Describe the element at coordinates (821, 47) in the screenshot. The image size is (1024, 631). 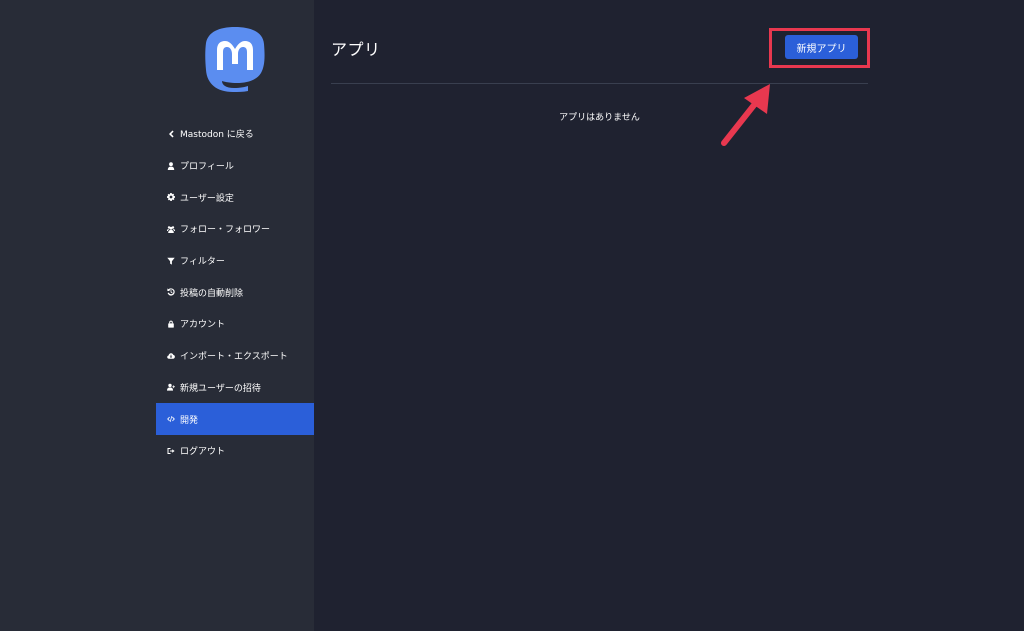
I see `new-app-button: 新規アプリ` at that location.